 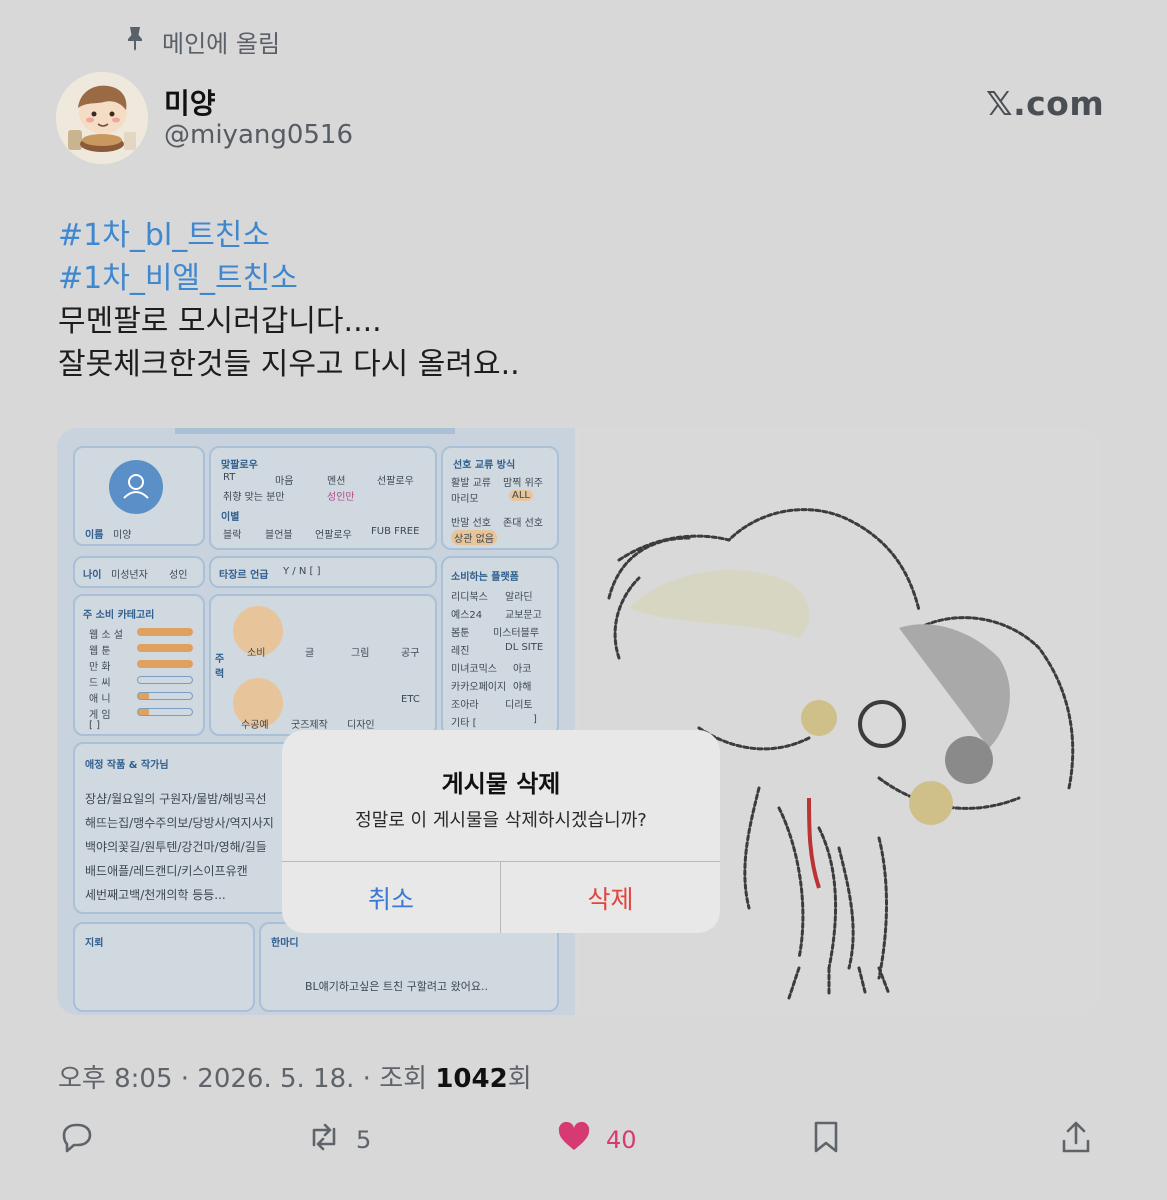 What do you see at coordinates (100, 699) in the screenshot?
I see `category-item: 애 니` at bounding box center [100, 699].